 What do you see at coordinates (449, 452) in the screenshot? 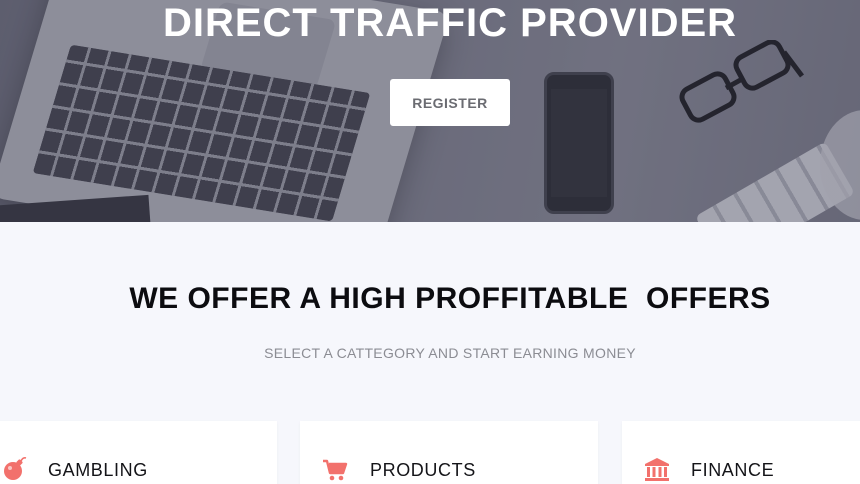
I see `category-card-products: PRODUCTS` at bounding box center [449, 452].